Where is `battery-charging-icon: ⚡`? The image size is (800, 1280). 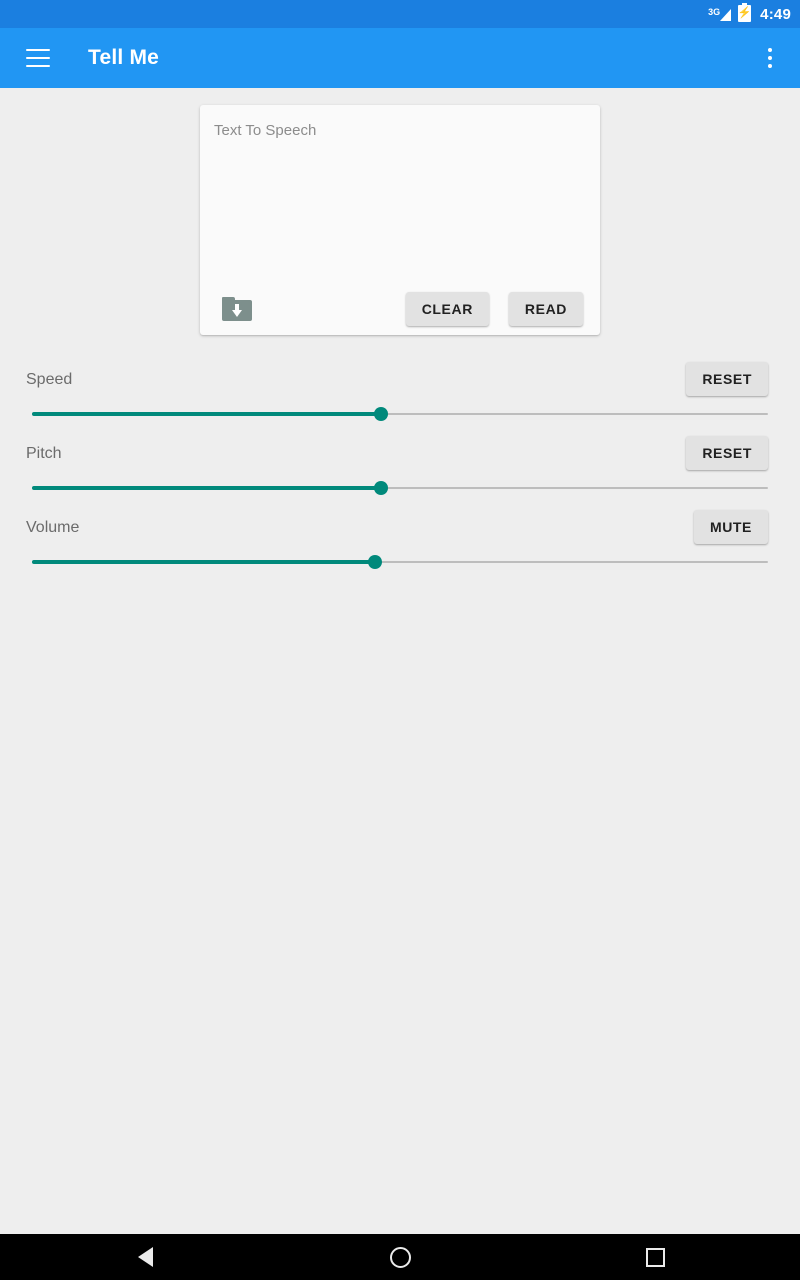 battery-charging-icon: ⚡ is located at coordinates (744, 12).